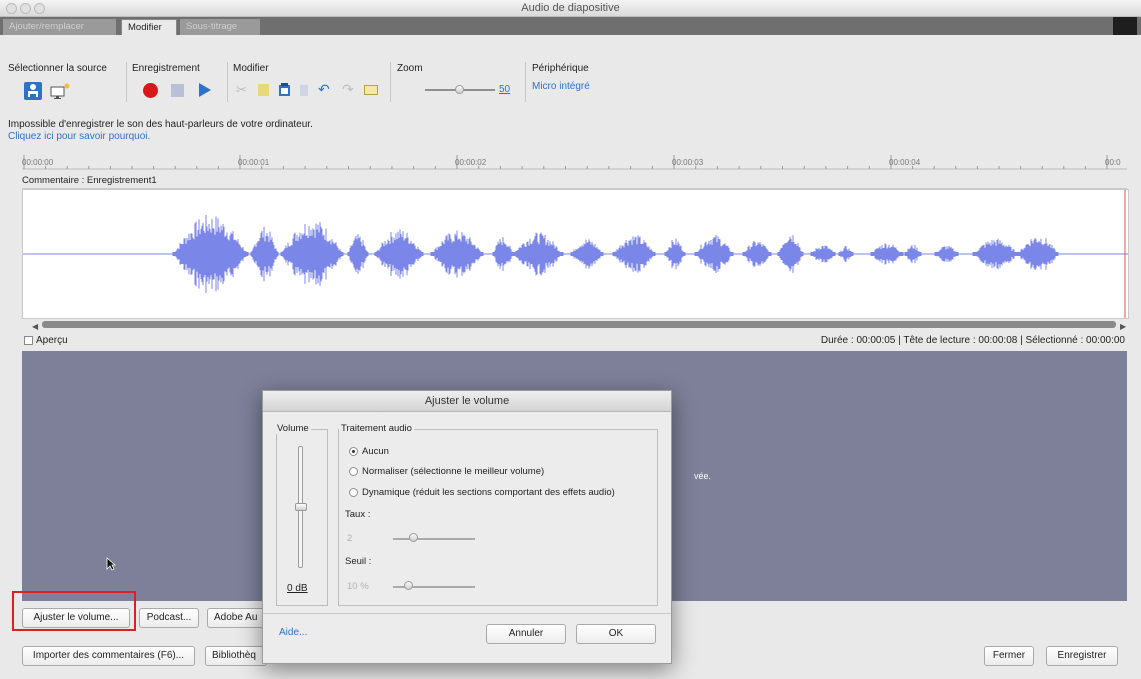 This screenshot has height=679, width=1141. Describe the element at coordinates (459, 89) in the screenshot. I see `zoom-slider-knob` at that location.